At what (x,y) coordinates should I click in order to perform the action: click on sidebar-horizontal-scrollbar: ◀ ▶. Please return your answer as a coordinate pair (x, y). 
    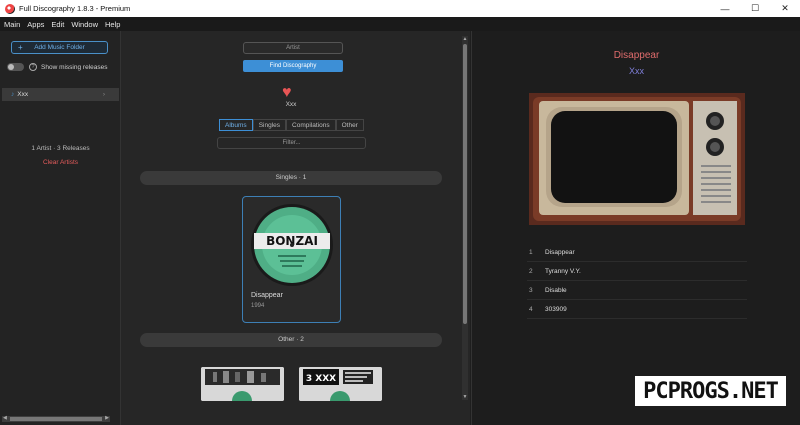
    Looking at the image, I should click on (56, 418).